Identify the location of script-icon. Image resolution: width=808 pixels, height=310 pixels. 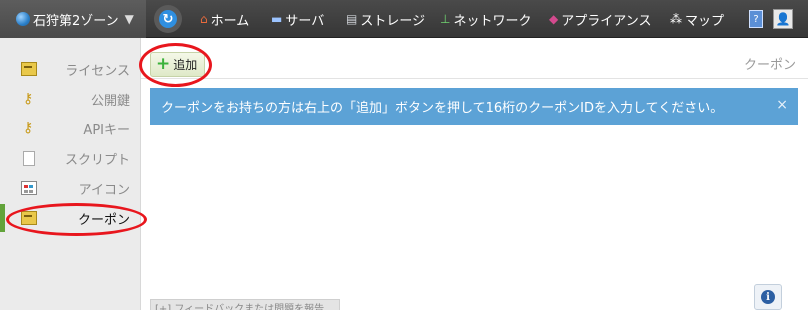
(29, 158).